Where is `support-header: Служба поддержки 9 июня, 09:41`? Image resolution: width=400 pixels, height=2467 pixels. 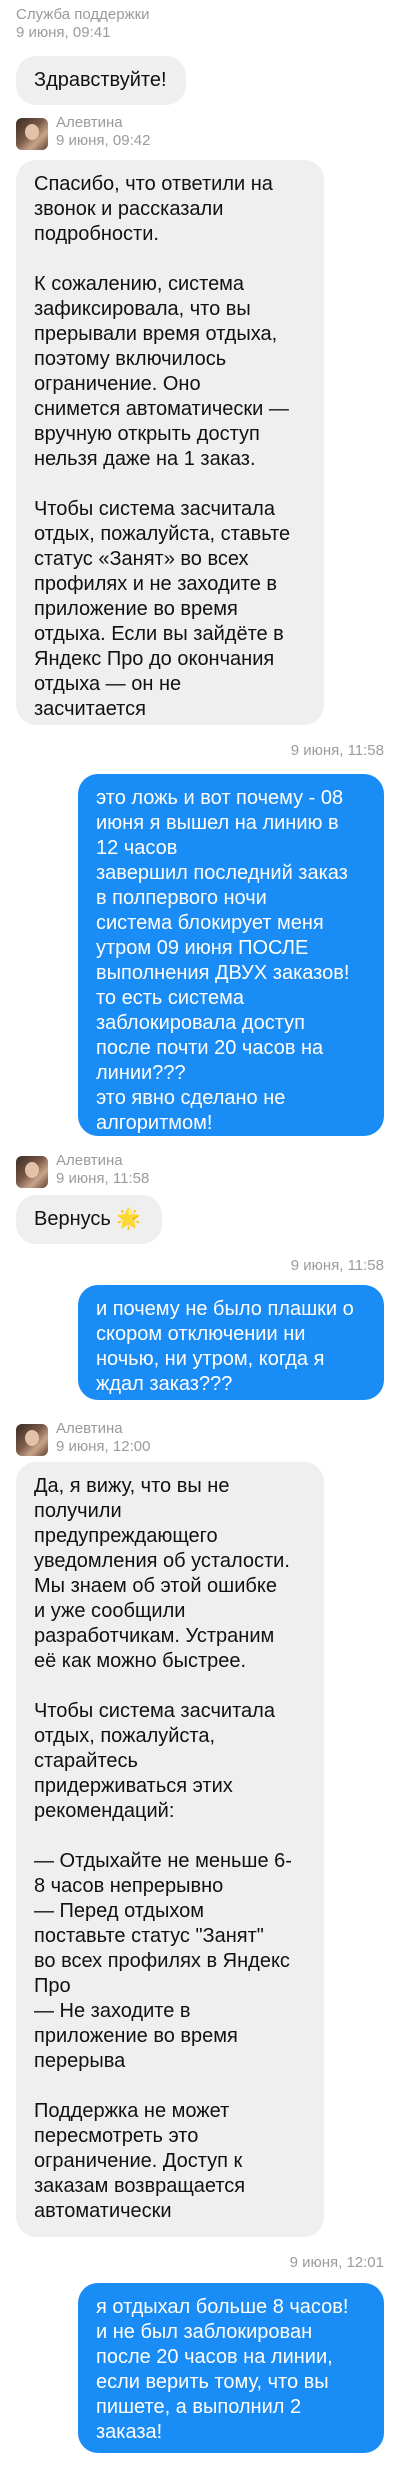 support-header: Служба поддержки 9 июня, 09:41 is located at coordinates (83, 24).